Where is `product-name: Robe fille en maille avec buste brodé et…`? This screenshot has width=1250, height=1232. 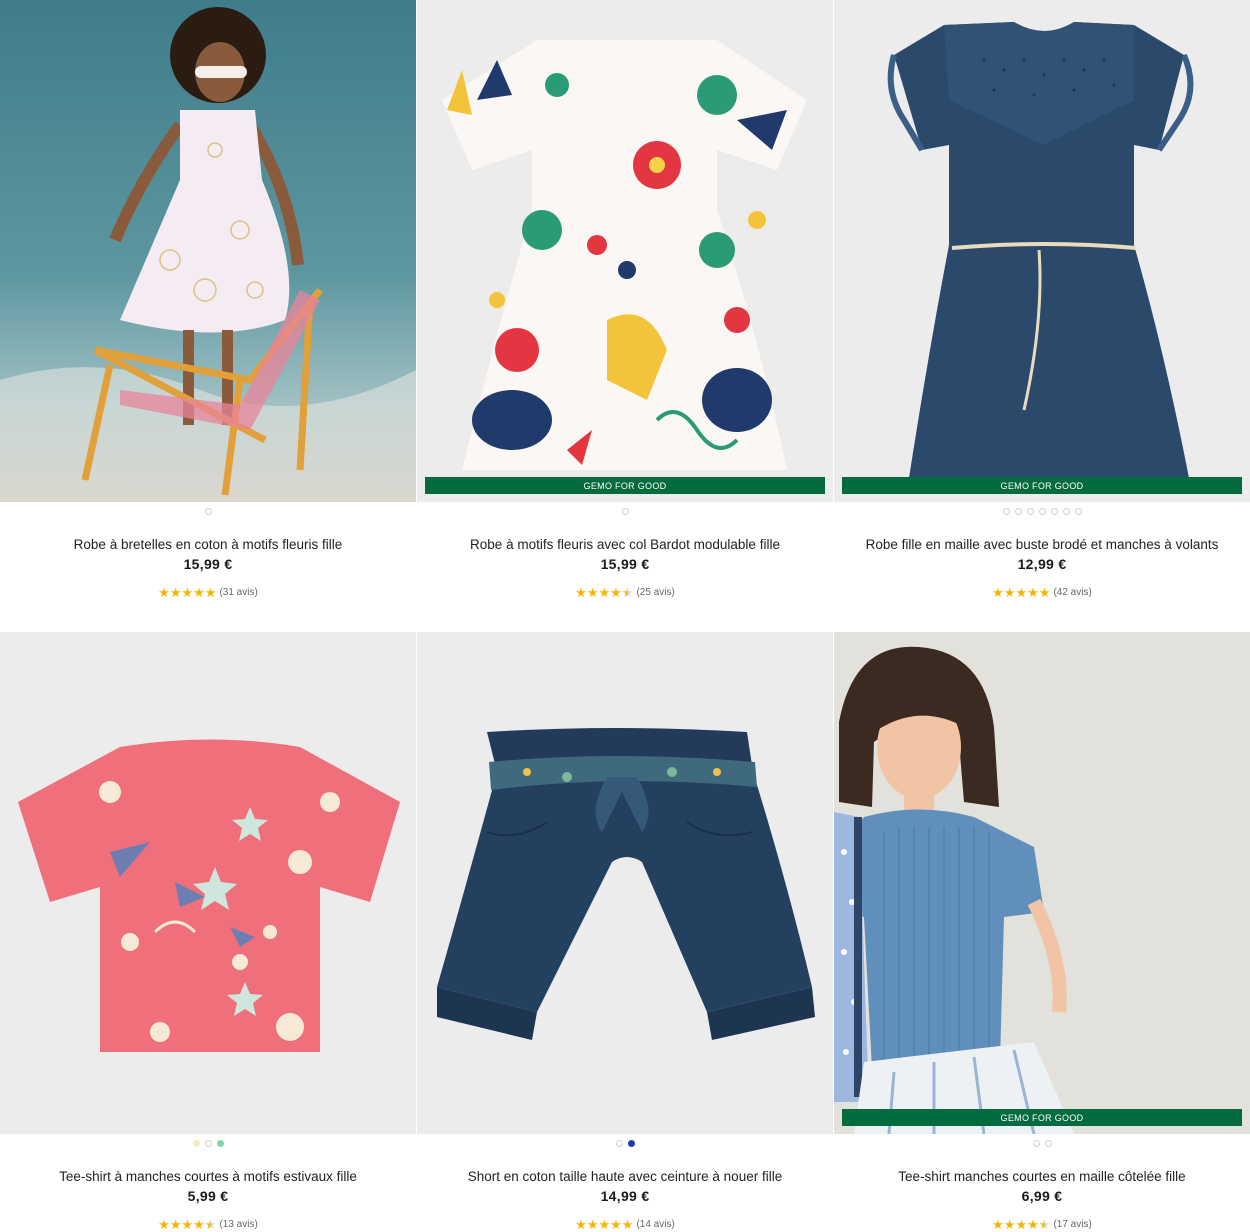
product-name: Robe fille en maille avec buste brodé et… is located at coordinates (1042, 544).